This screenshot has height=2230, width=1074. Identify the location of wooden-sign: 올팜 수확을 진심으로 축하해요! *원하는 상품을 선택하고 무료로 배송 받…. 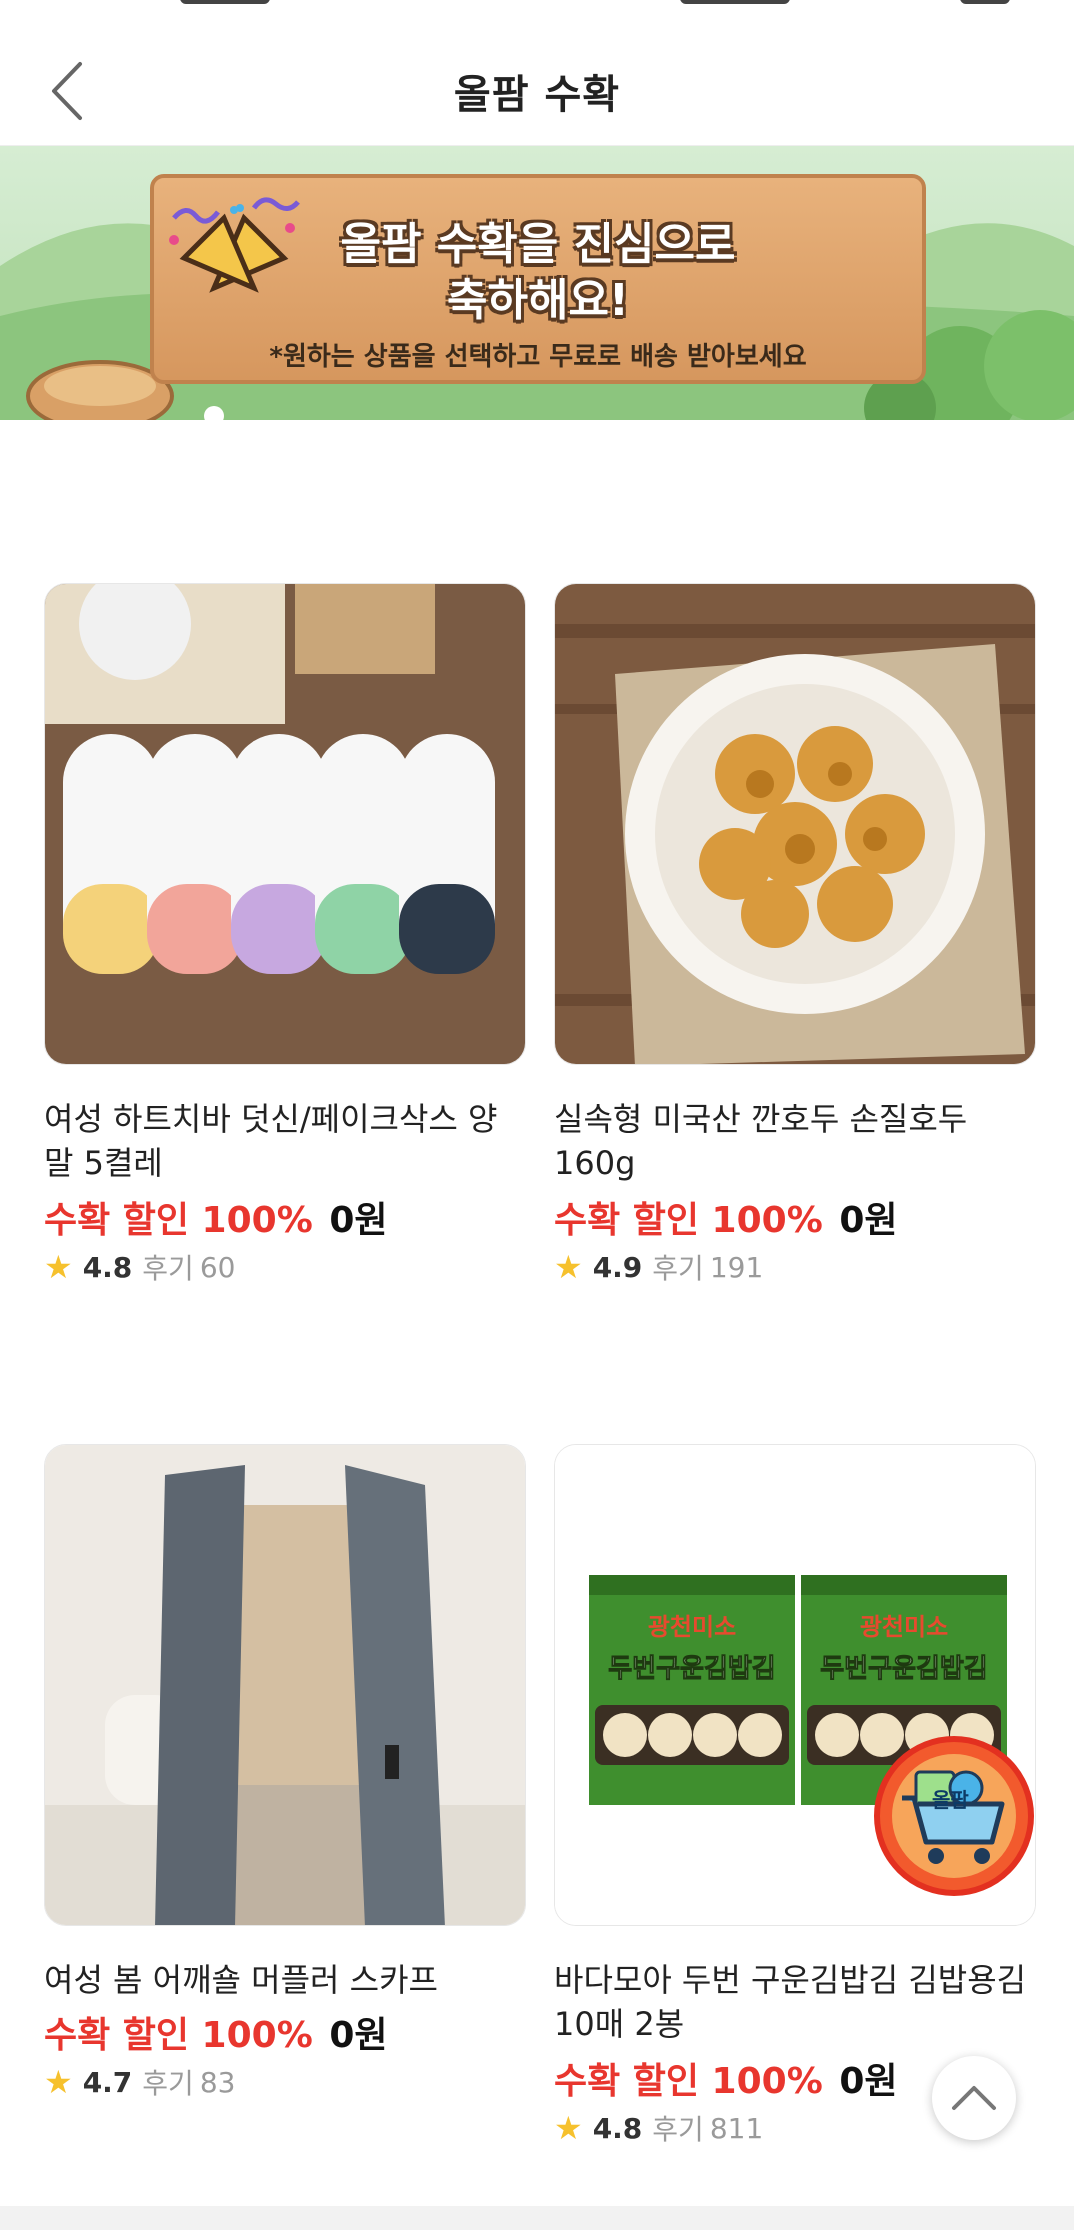
(538, 279).